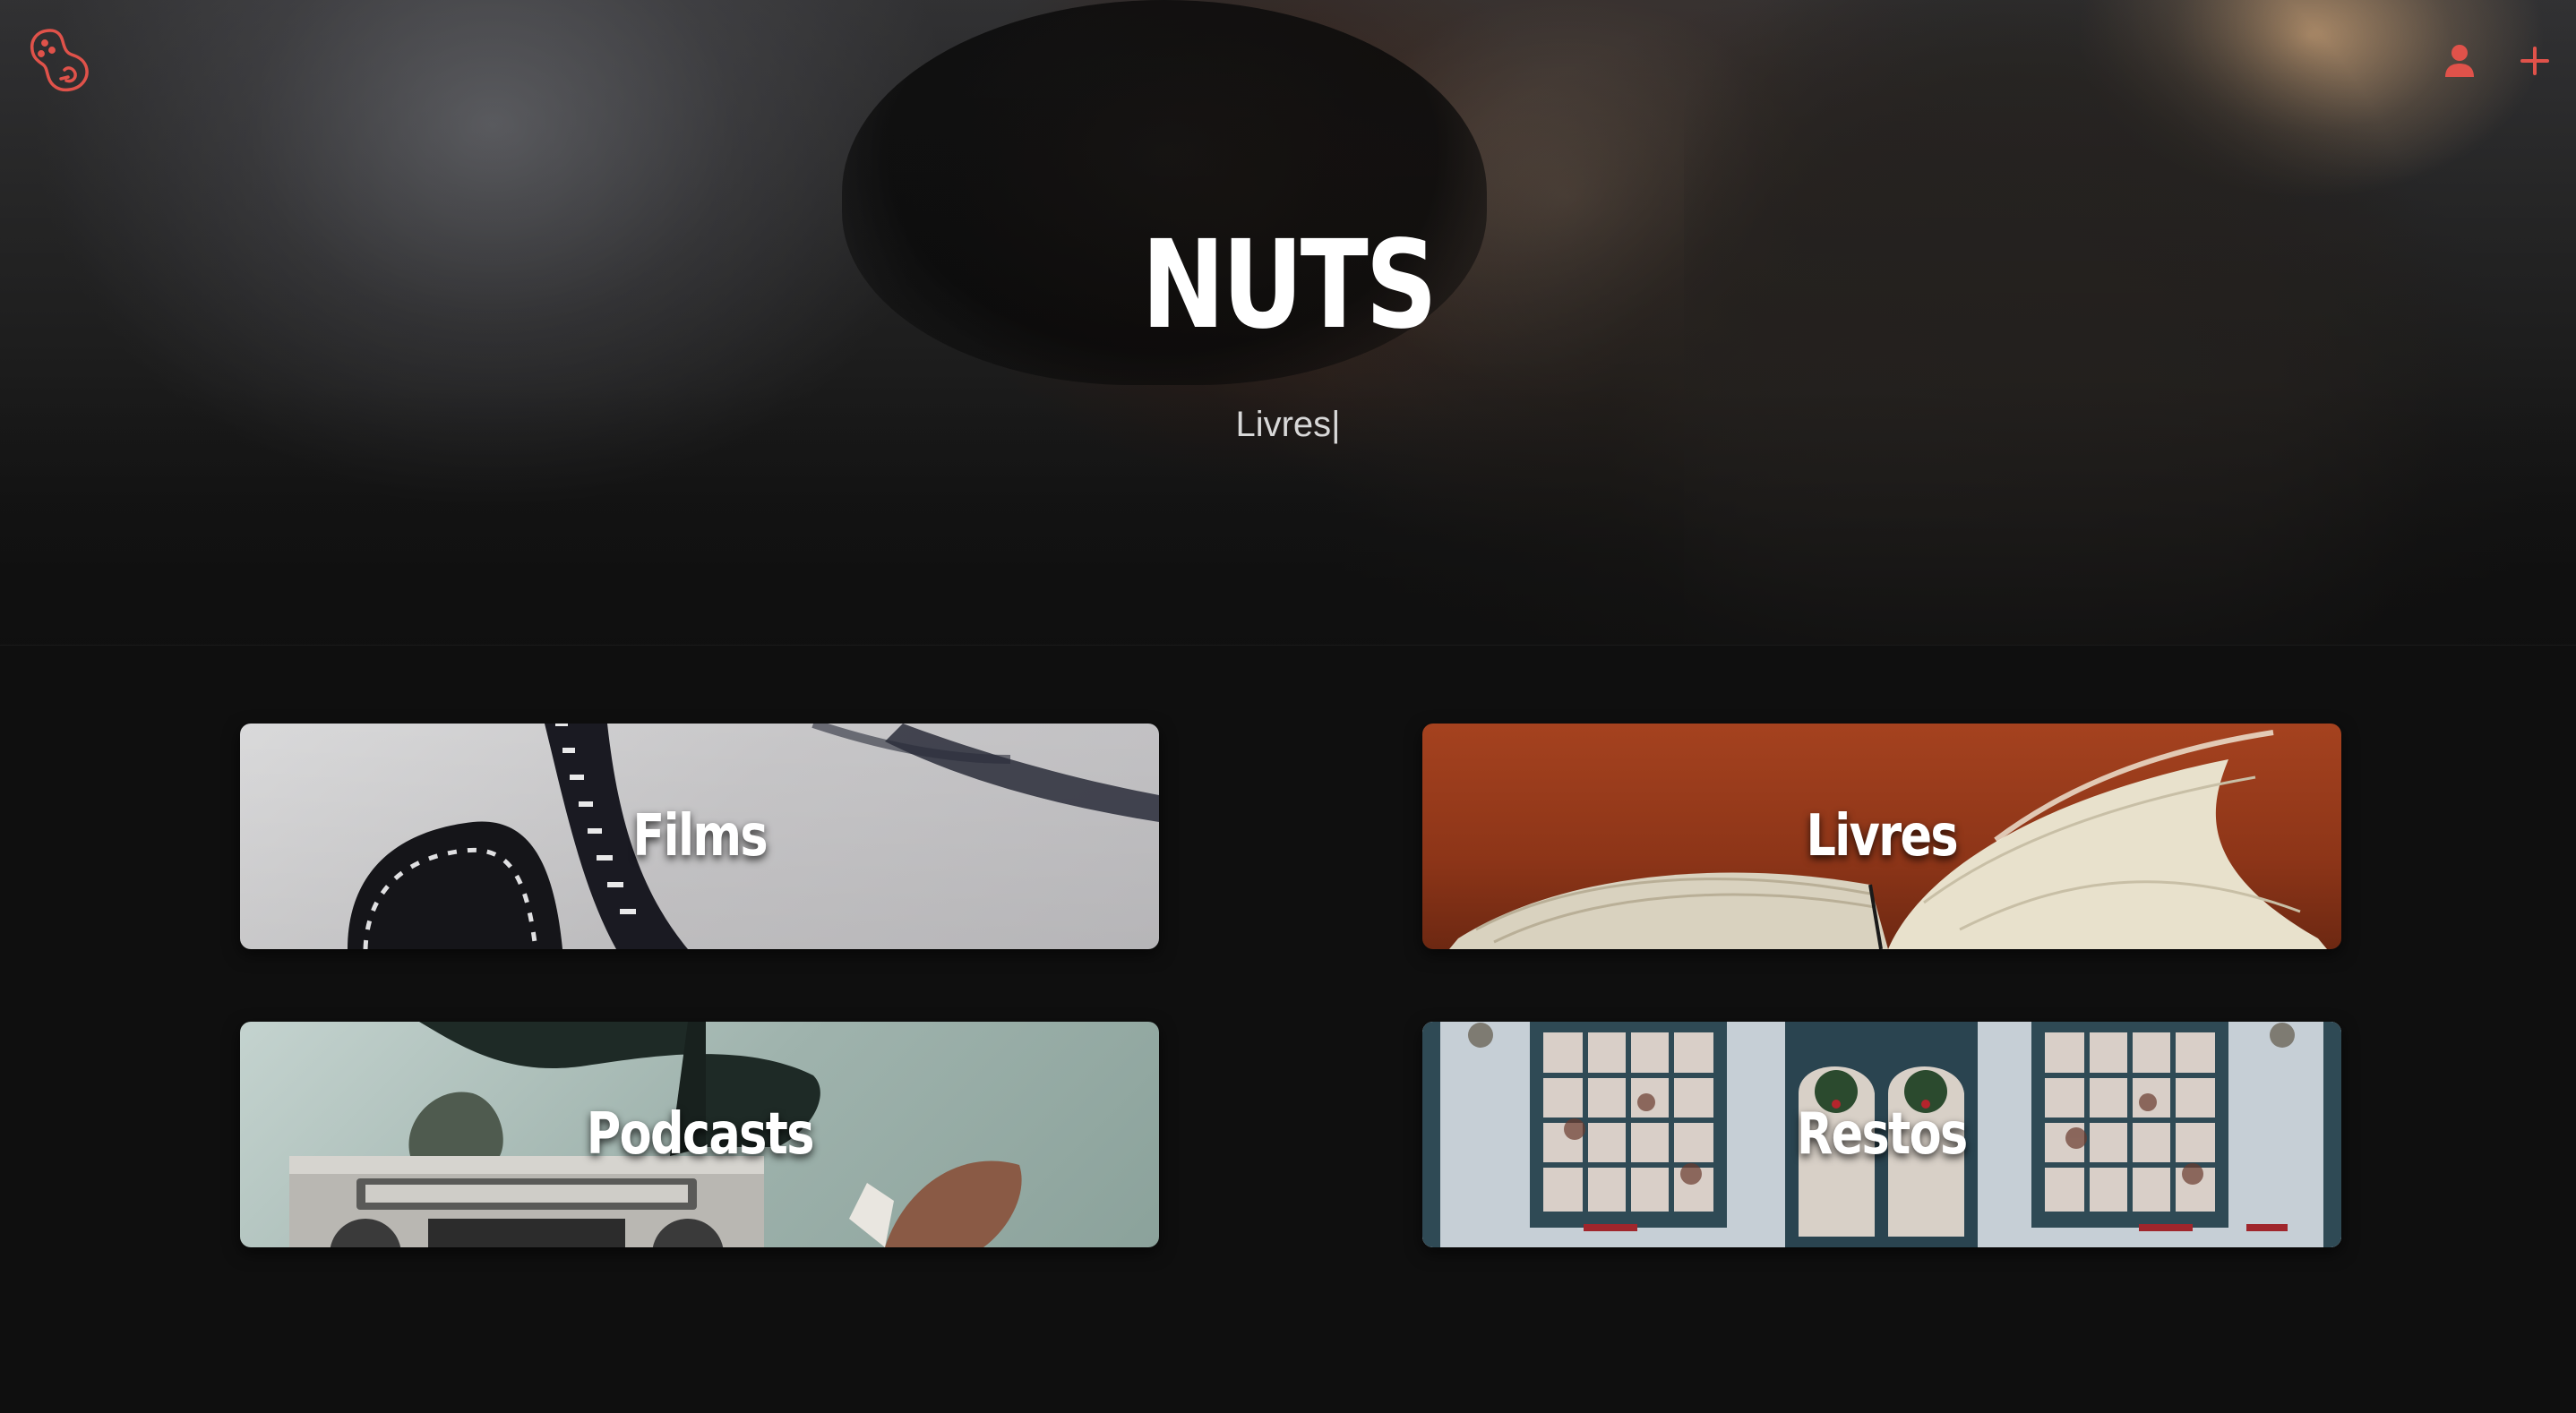 The height and width of the screenshot is (1413, 2576). I want to click on category-card-livres: Livres, so click(1881, 836).